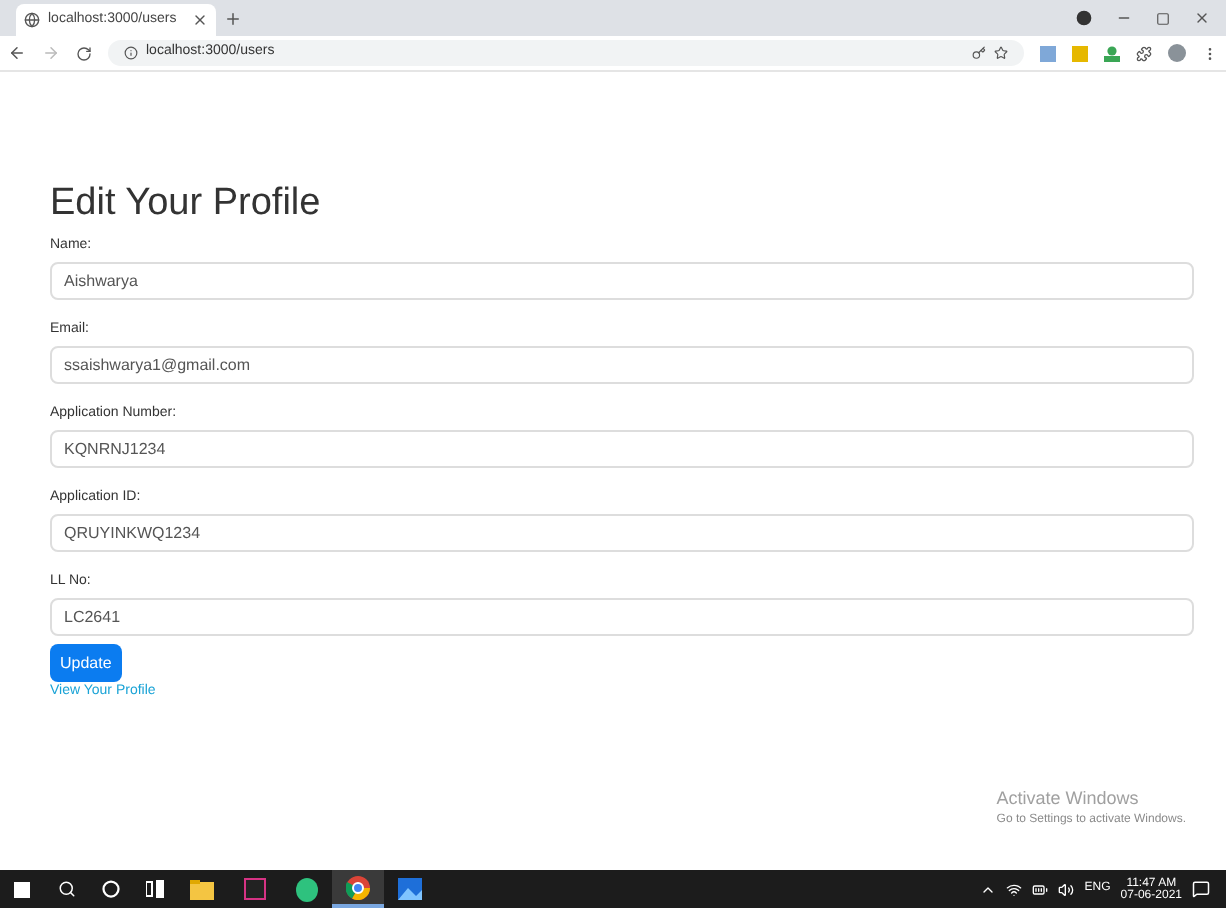 This screenshot has height=908, width=1226. I want to click on avatar-icon, so click(1177, 53).